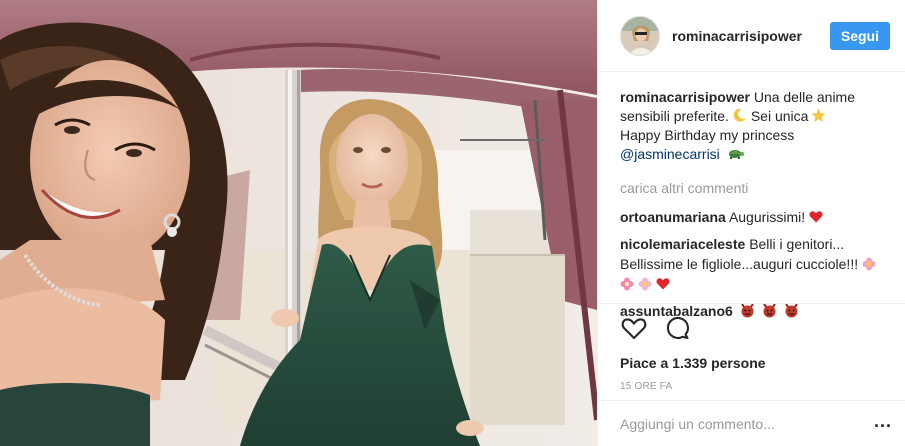  I want to click on heart-outline-icon, so click(634, 329).